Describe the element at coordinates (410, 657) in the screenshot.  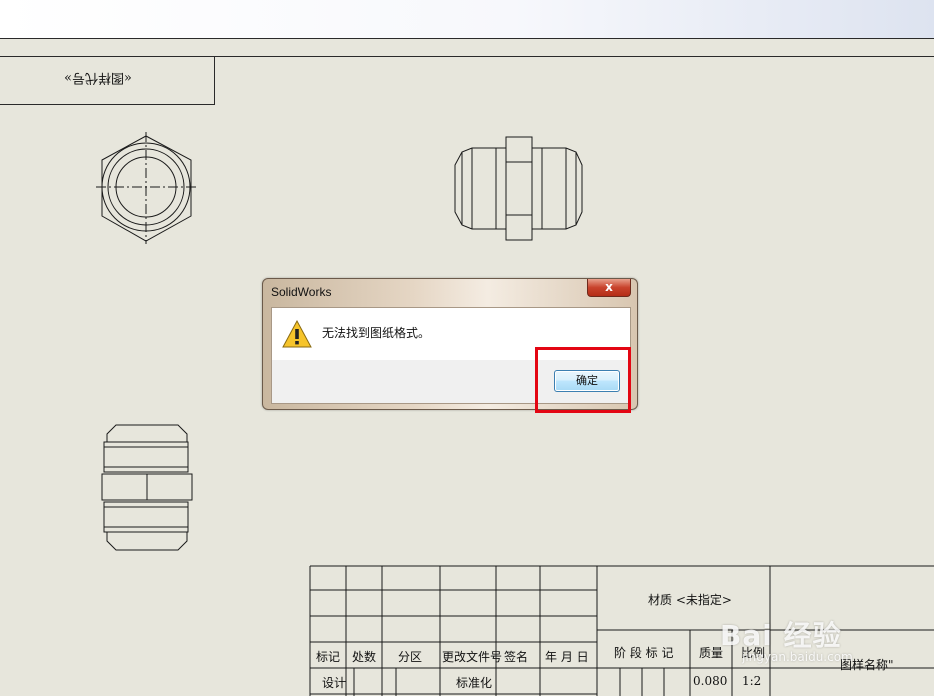
I see `header-zone: 分区` at that location.